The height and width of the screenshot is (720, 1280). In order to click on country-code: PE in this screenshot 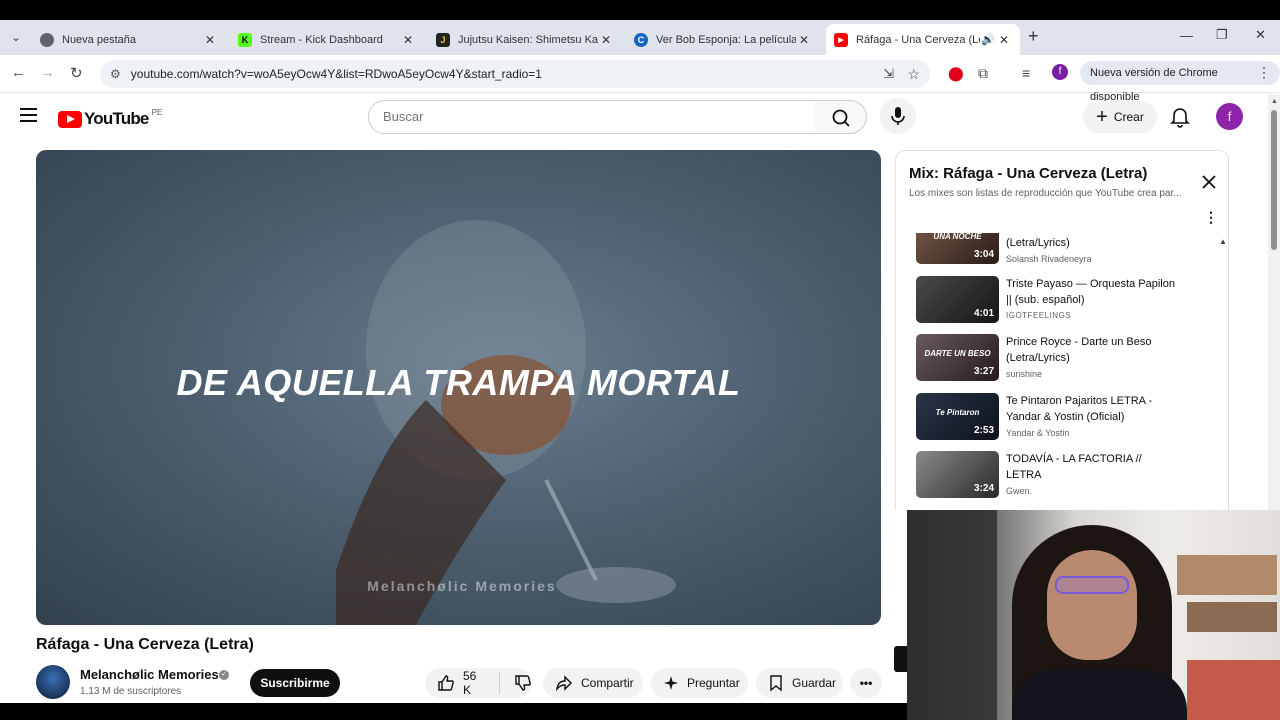, I will do `click(157, 112)`.